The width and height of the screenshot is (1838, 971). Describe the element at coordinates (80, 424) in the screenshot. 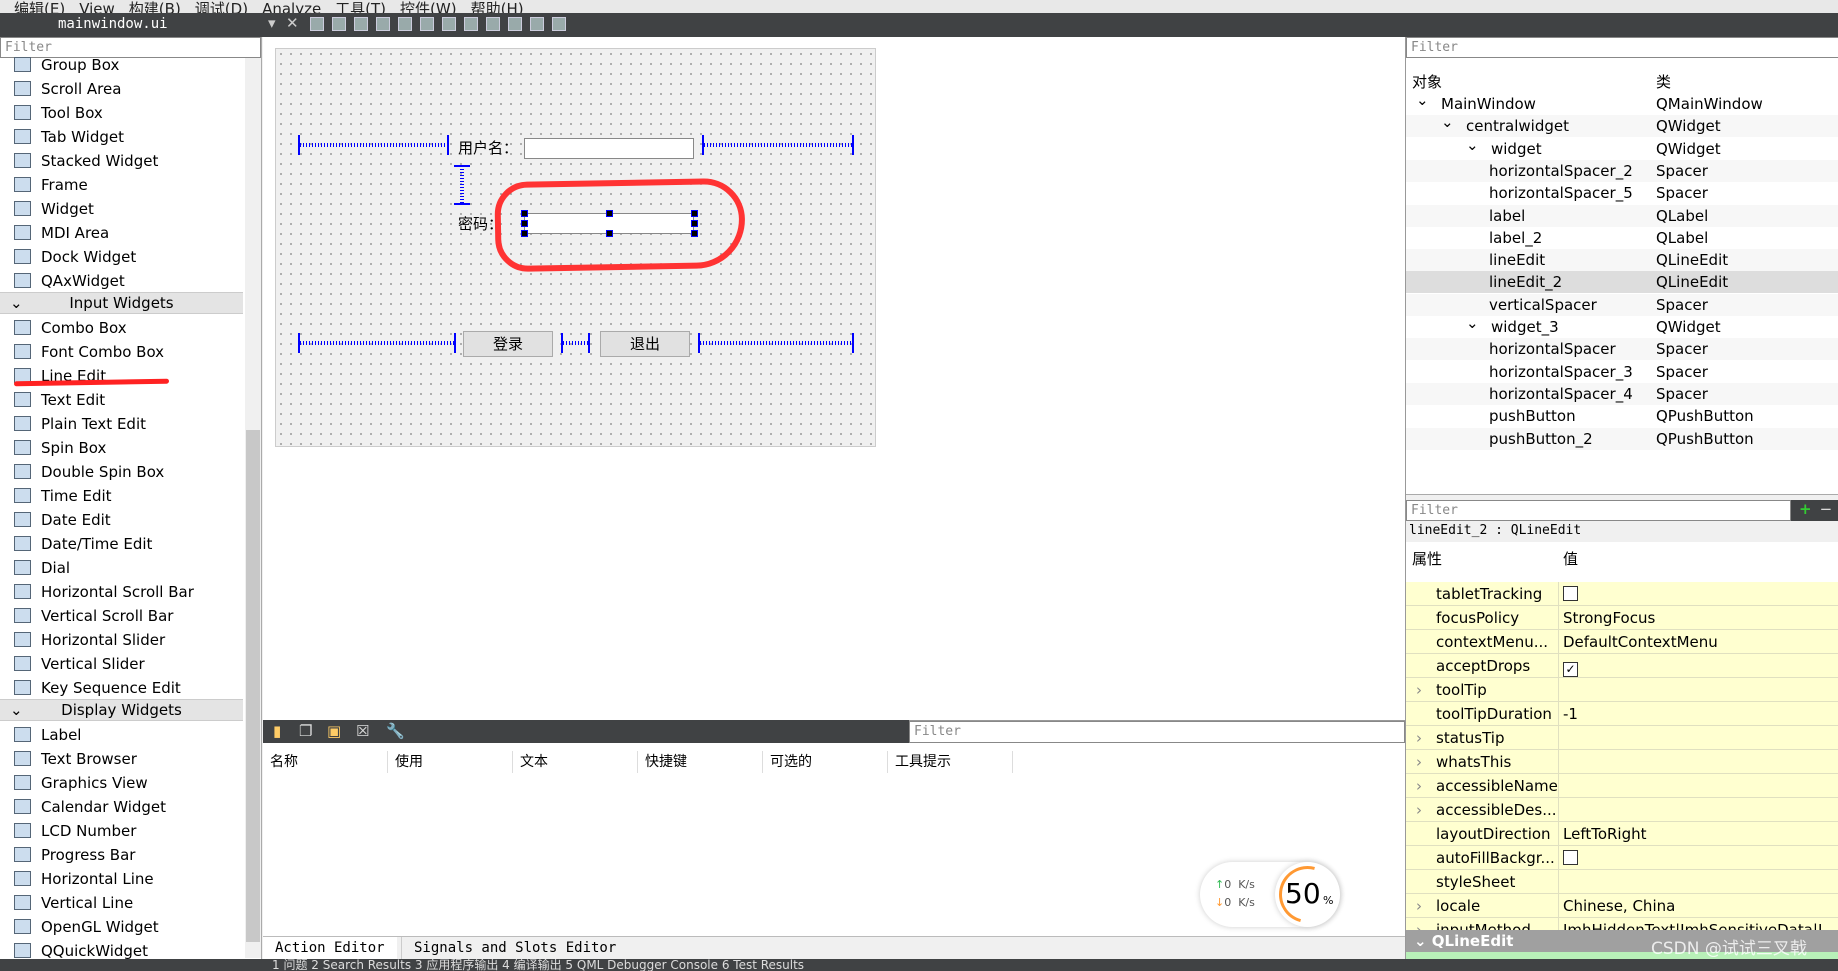

I see `widget-item: Plain Text Edit` at that location.